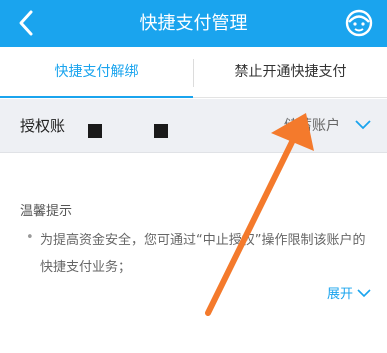 The image size is (387, 353). I want to click on top-bar: 快捷支付管理, so click(193, 23).